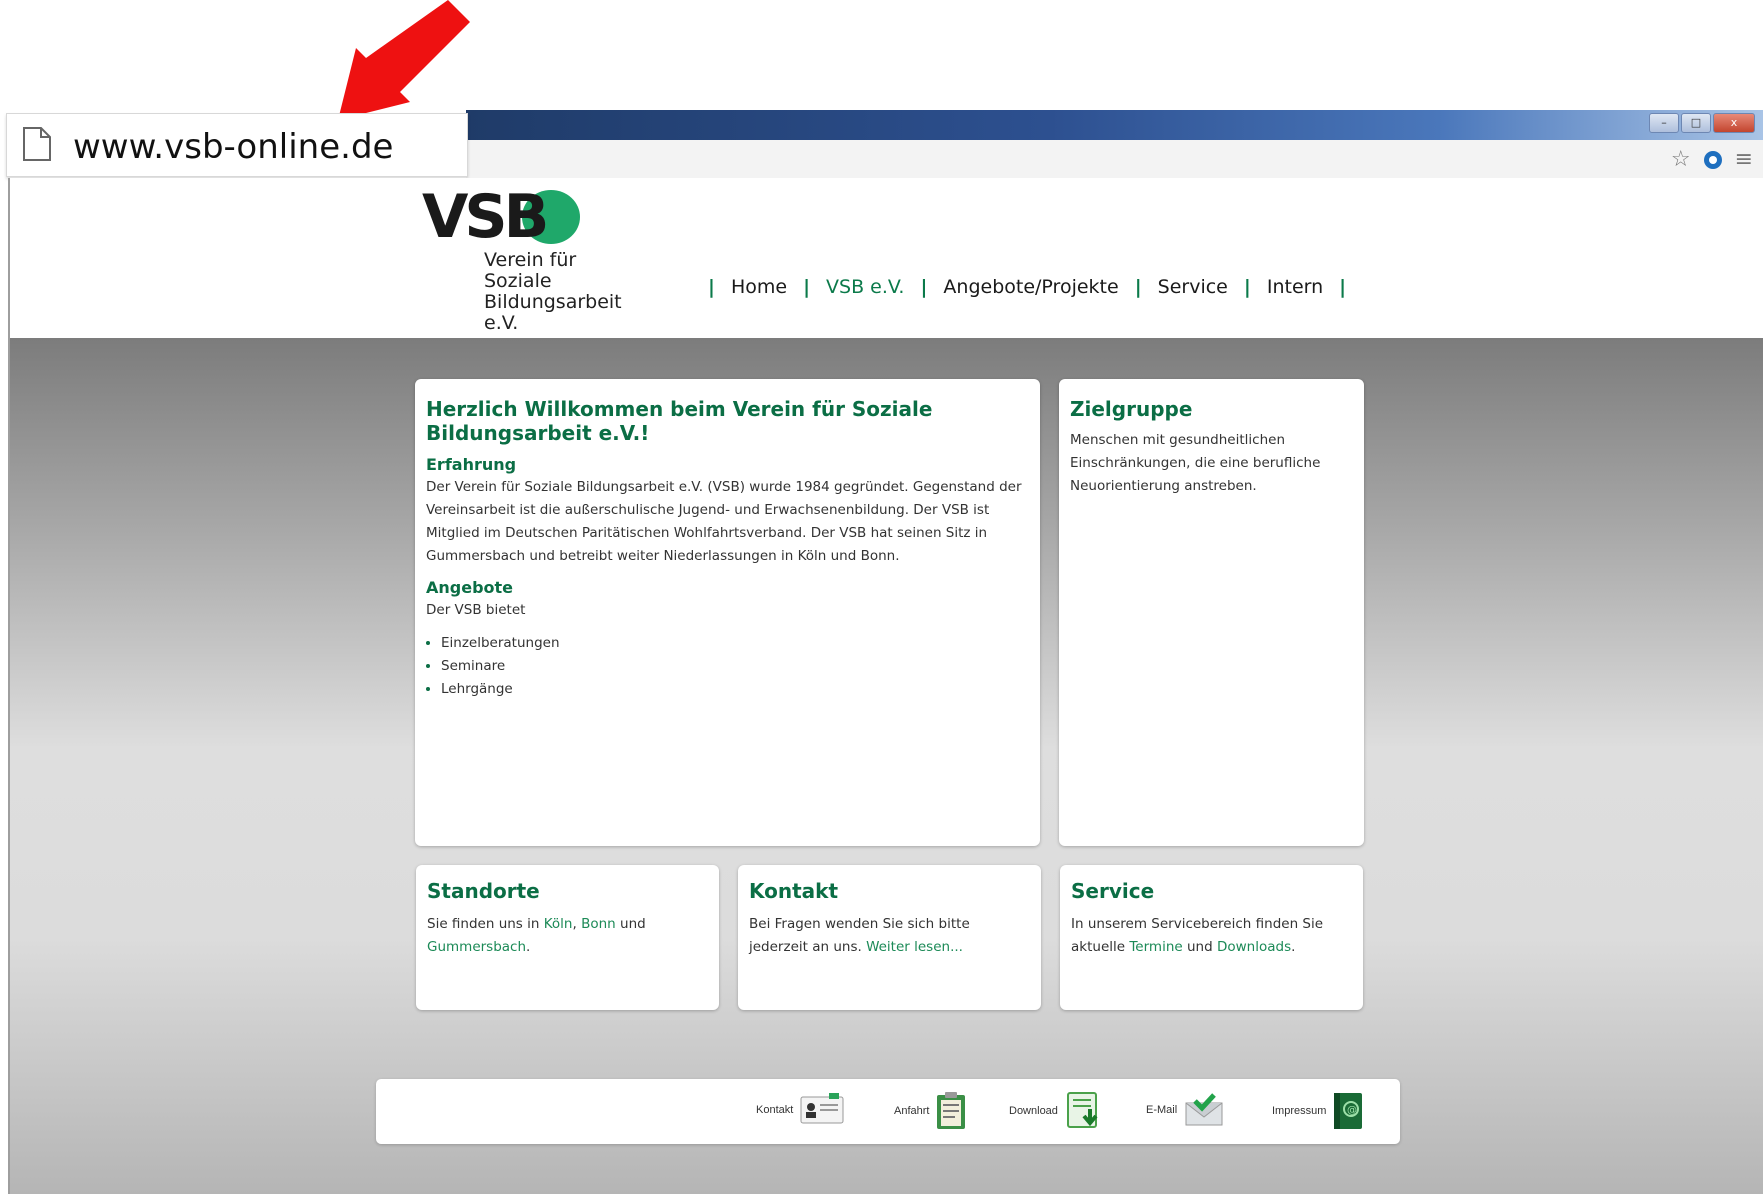  What do you see at coordinates (912, 1111) in the screenshot?
I see `footer-anfahrt-label: Anfahrt` at bounding box center [912, 1111].